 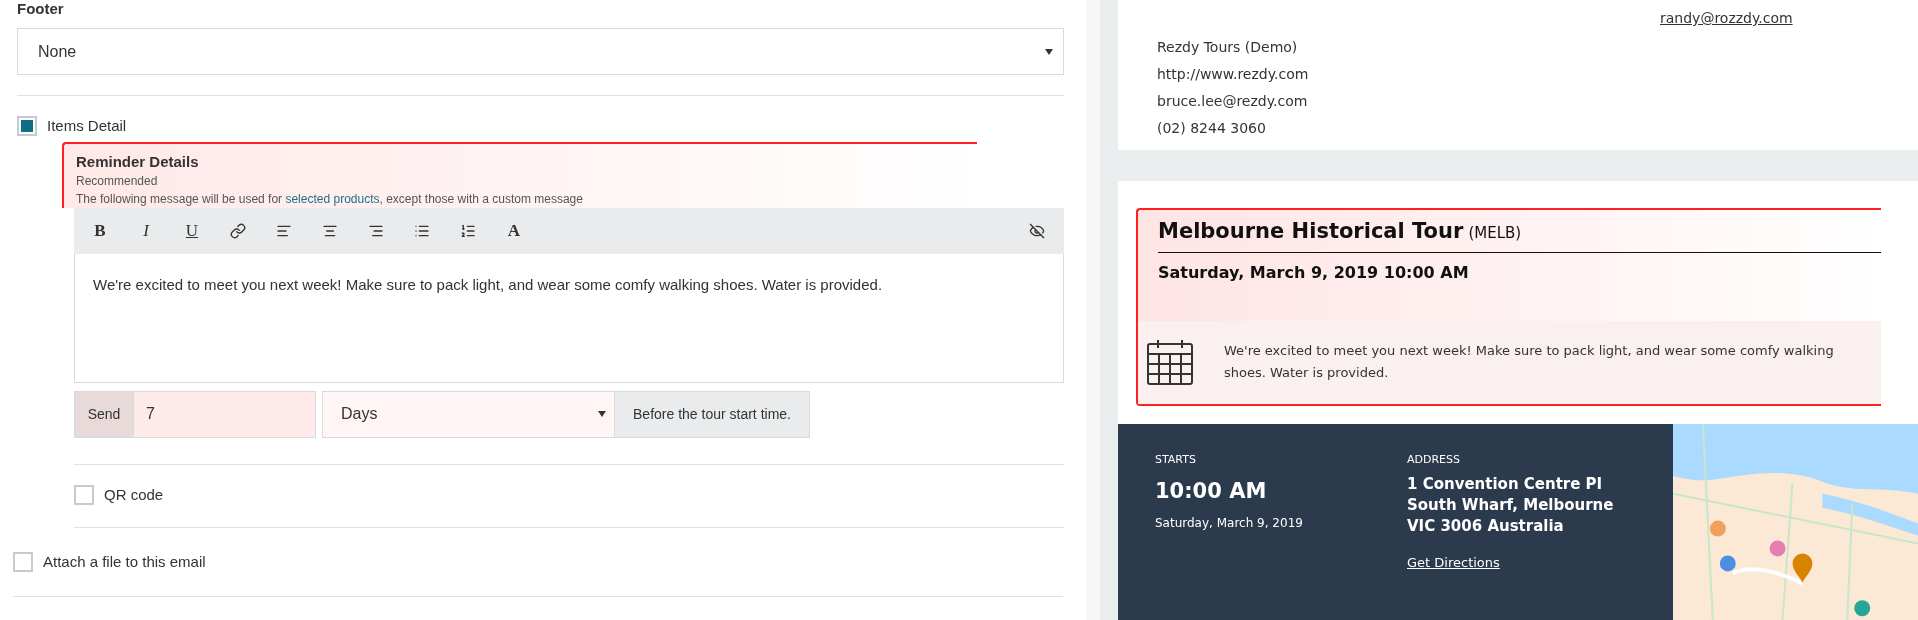 I want to click on field-label: Footer, so click(x=41, y=9).